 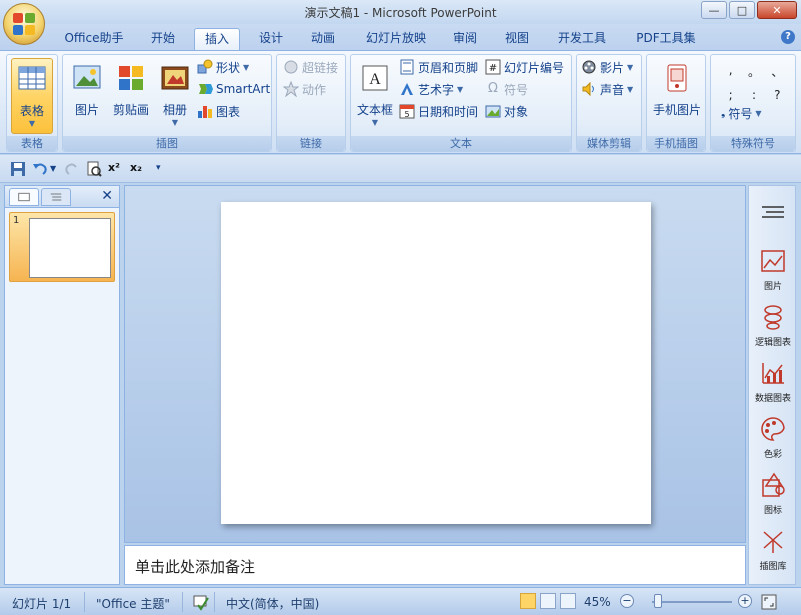 What do you see at coordinates (94, 169) in the screenshot?
I see `print-preview-icon` at bounding box center [94, 169].